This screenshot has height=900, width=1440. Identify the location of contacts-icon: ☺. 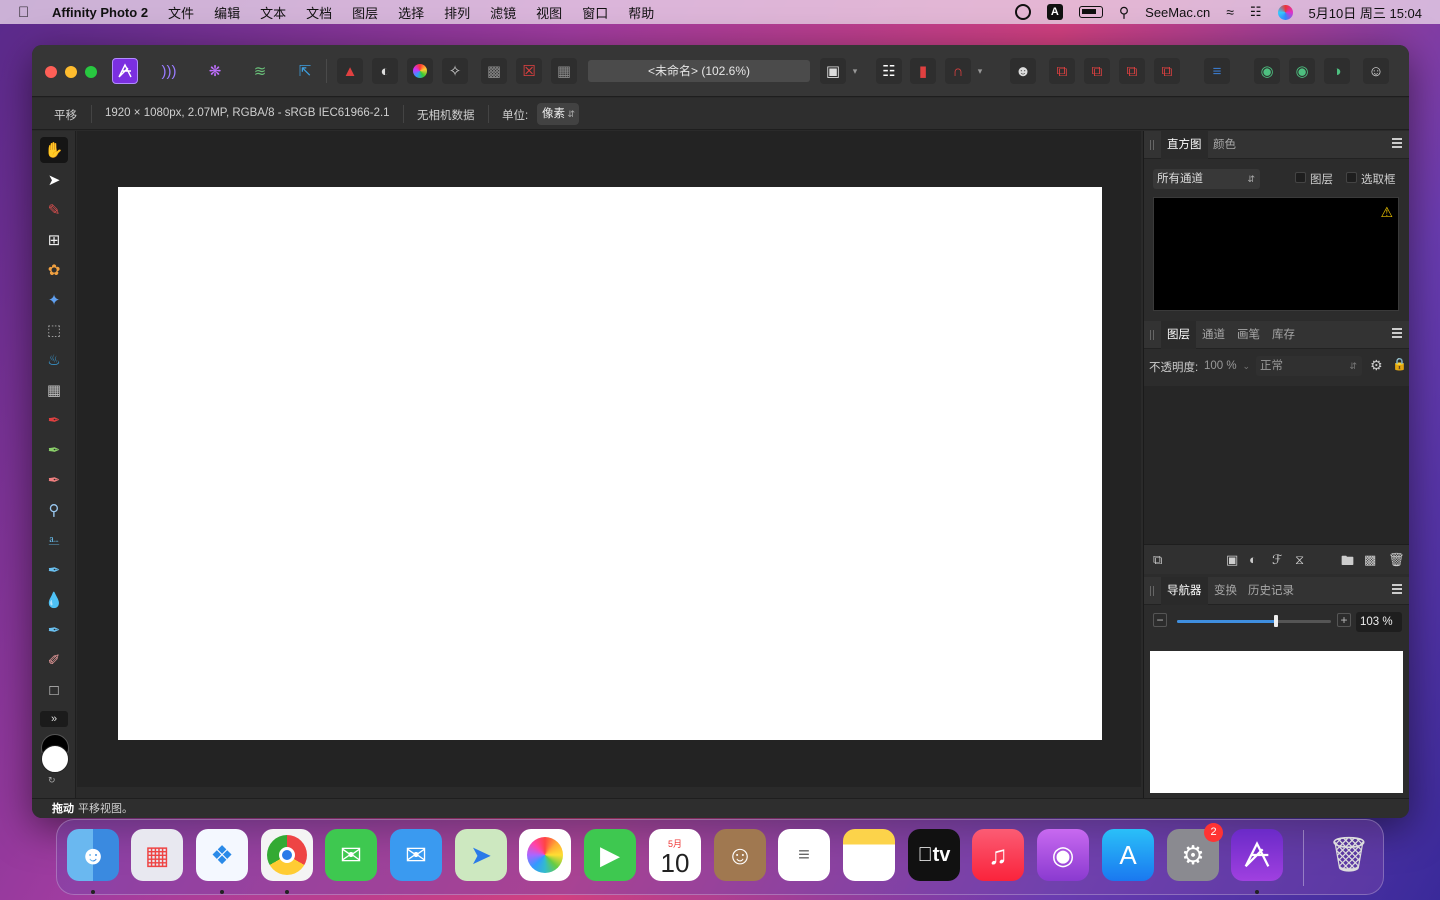
(740, 855).